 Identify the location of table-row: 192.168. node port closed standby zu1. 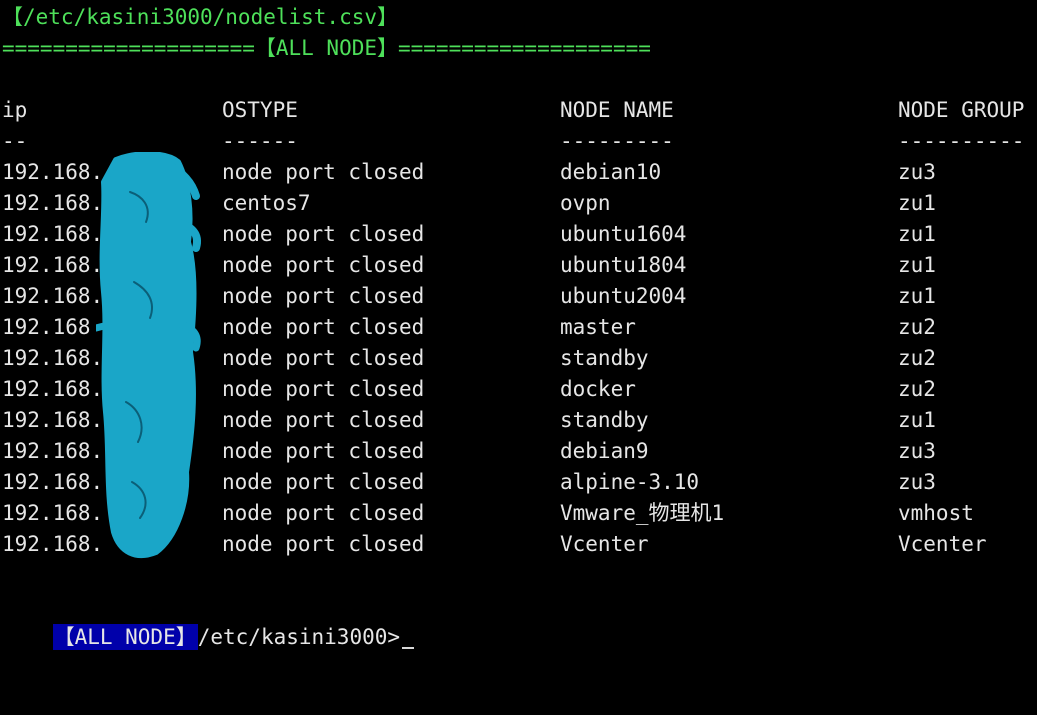
(519, 420).